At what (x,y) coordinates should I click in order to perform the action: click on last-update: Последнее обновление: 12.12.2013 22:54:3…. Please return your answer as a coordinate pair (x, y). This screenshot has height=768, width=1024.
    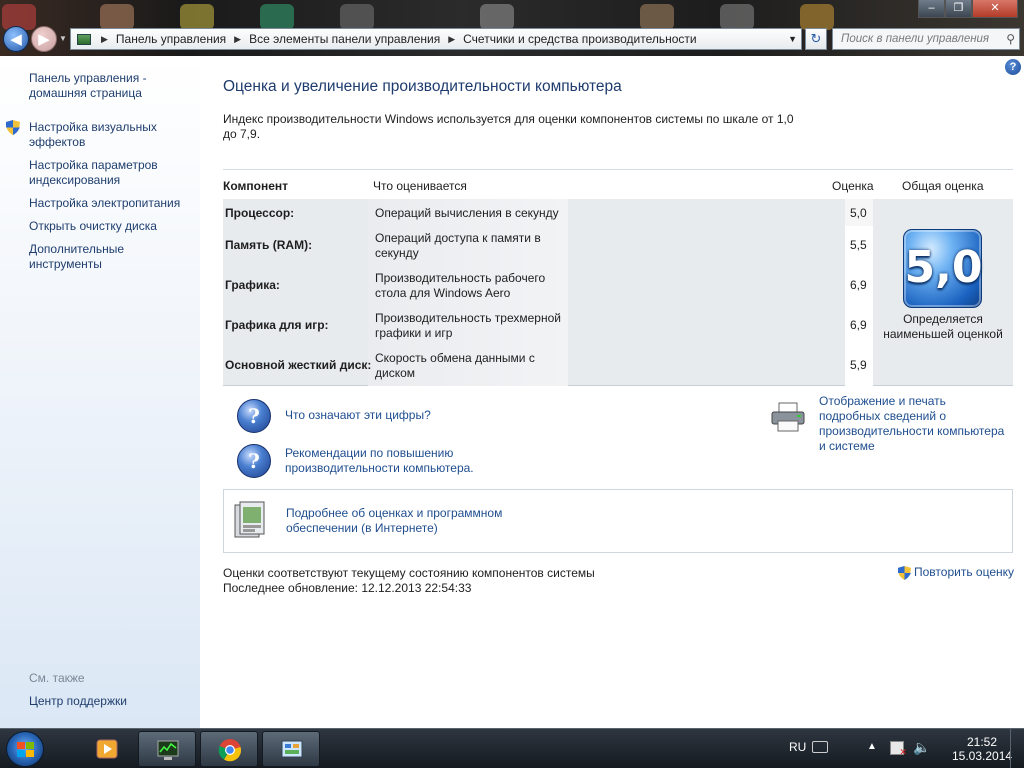
    Looking at the image, I should click on (347, 588).